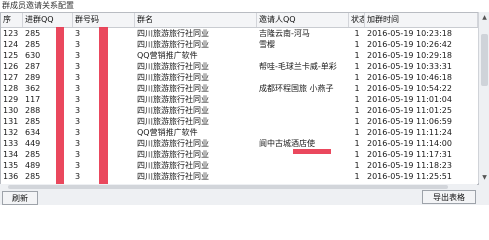 The width and height of the screenshot is (489, 240). I want to click on cell-joined-qq: 289, so click(33, 77).